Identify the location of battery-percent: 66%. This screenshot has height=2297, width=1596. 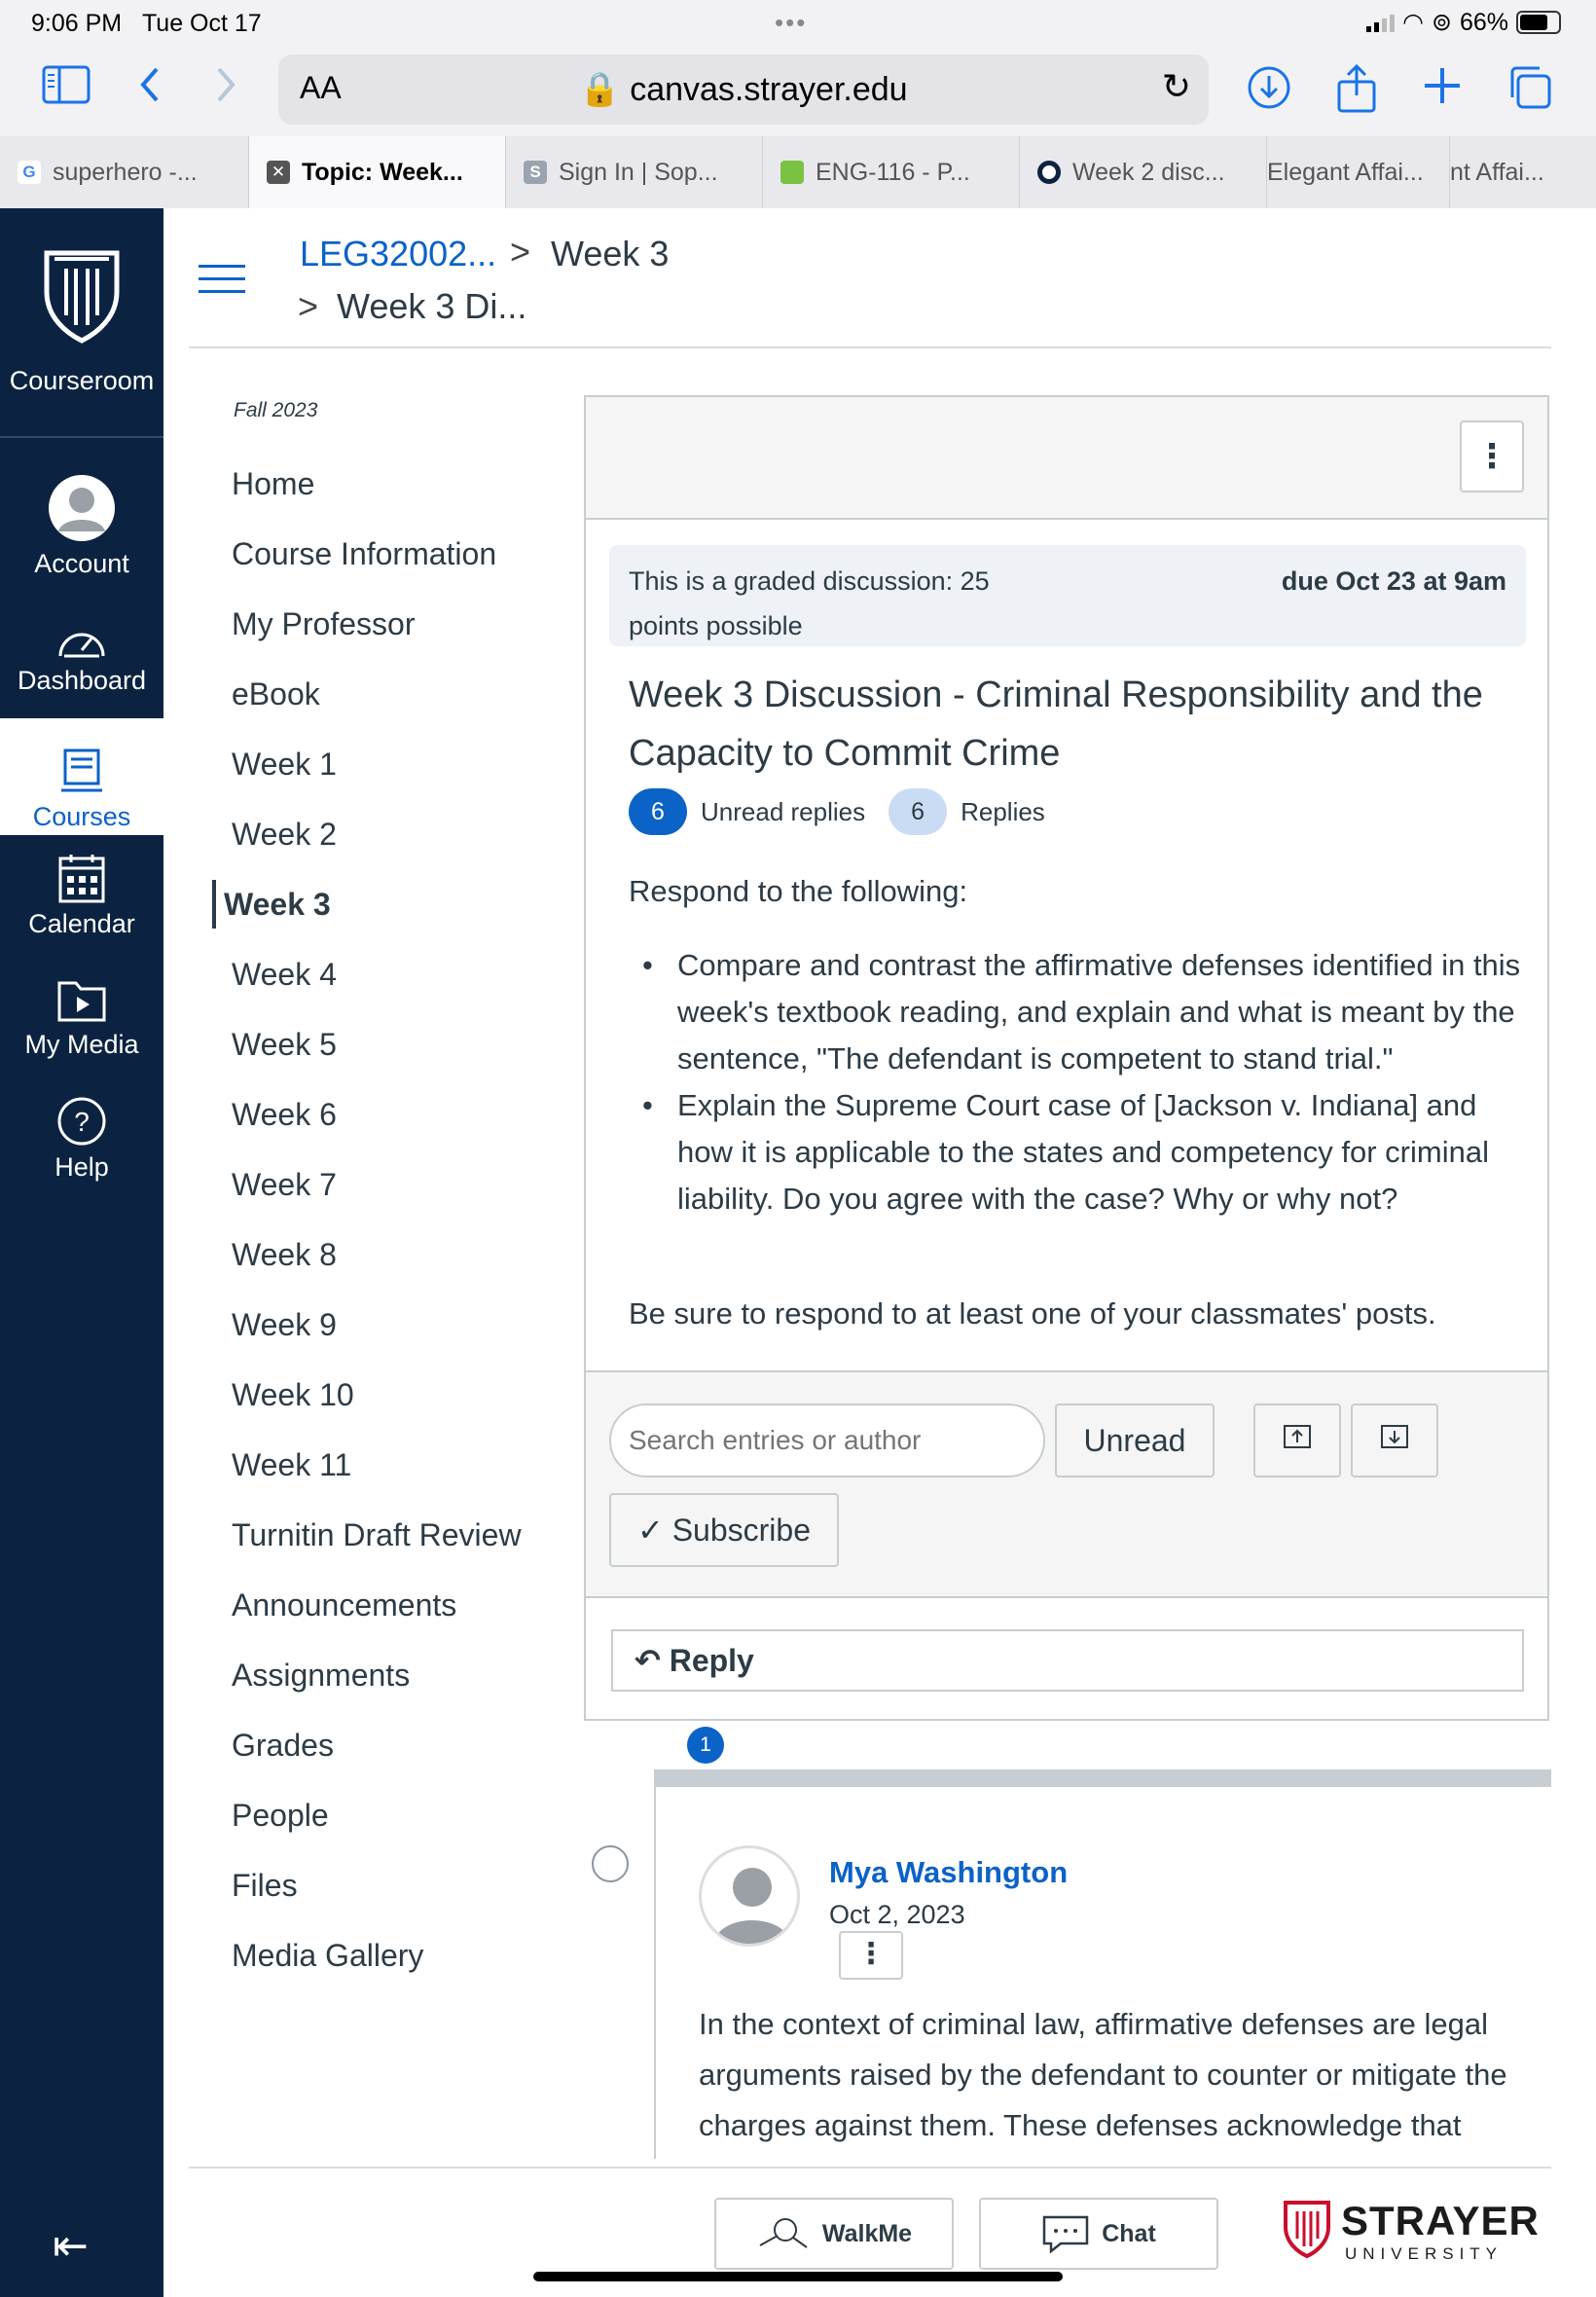
(1483, 22).